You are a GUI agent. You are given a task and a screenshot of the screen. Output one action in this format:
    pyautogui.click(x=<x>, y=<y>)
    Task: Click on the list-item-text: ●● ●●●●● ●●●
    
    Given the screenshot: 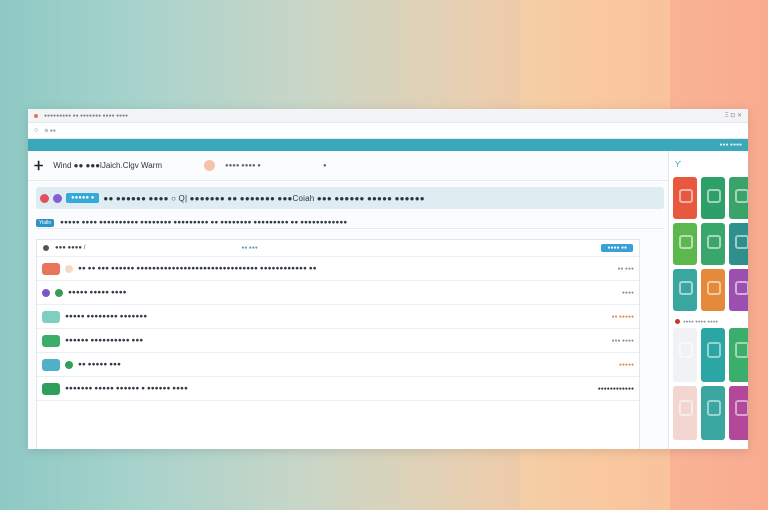 What is the action you would take?
    pyautogui.click(x=99, y=364)
    